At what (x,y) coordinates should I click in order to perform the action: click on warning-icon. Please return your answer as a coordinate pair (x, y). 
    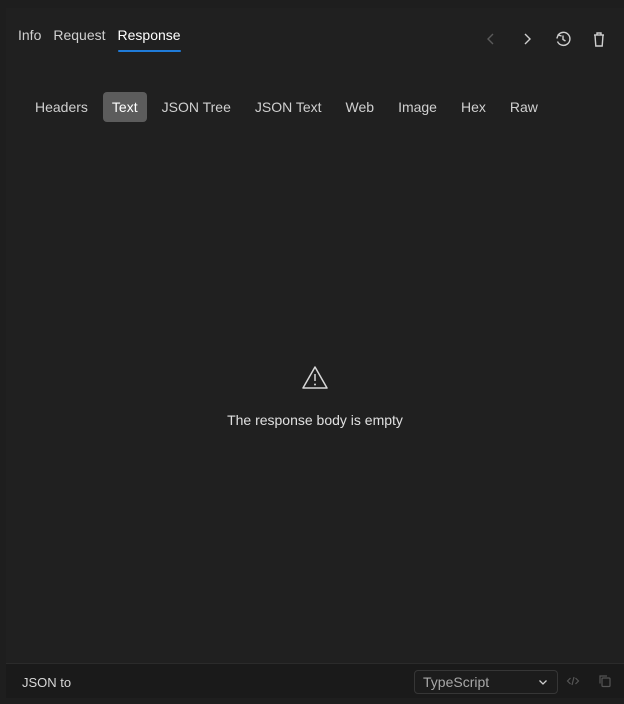
    Looking at the image, I should click on (315, 377).